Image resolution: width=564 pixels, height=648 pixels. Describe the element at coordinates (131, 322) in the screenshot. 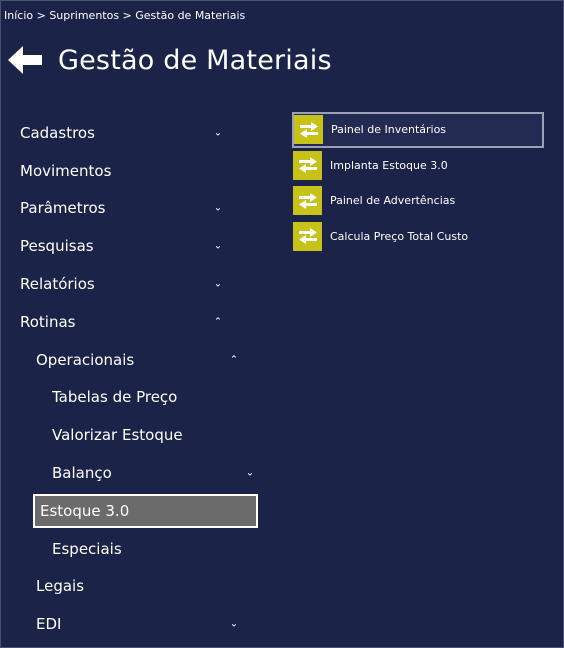

I see `sidebar-item-rotinas: Rotinas ⌃` at that location.